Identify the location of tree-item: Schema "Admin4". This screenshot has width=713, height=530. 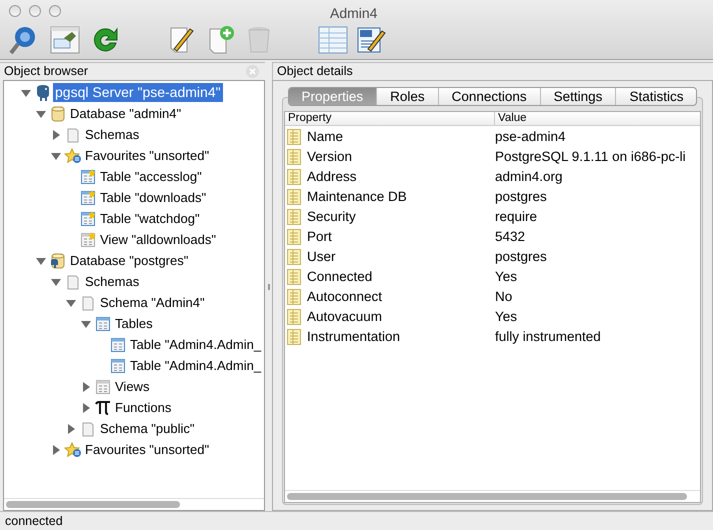
(152, 302).